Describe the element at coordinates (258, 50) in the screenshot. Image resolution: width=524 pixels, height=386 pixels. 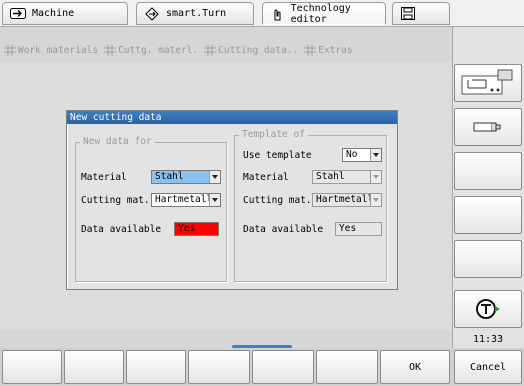
I see `menu-cutting-data-label: Cutting data..` at that location.